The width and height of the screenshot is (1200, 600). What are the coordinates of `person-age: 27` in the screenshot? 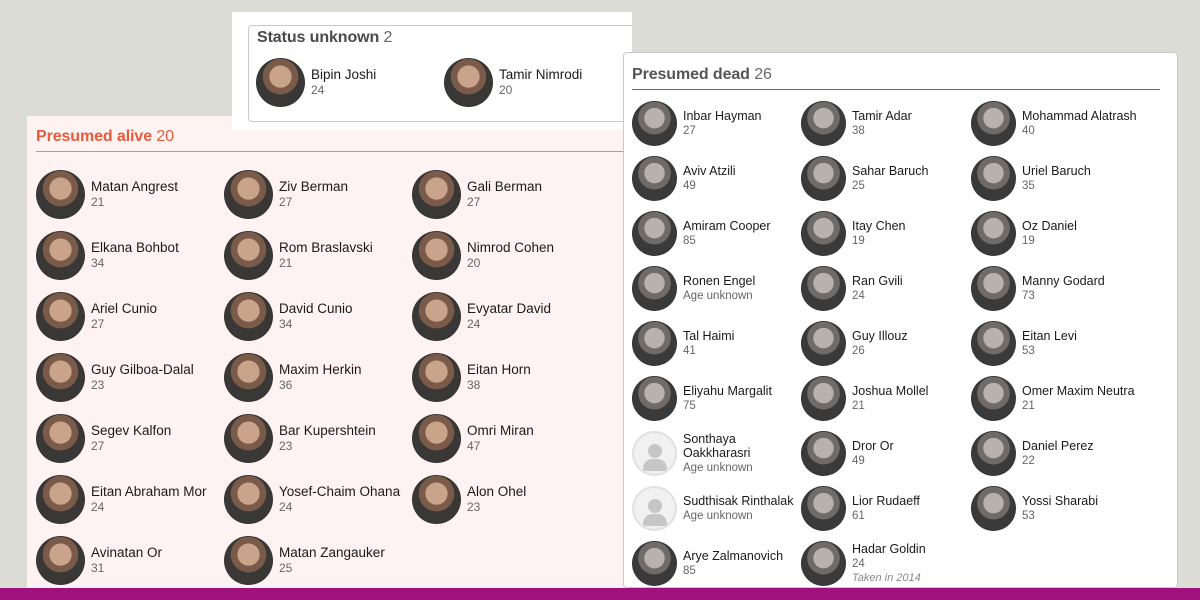 It's located at (98, 445).